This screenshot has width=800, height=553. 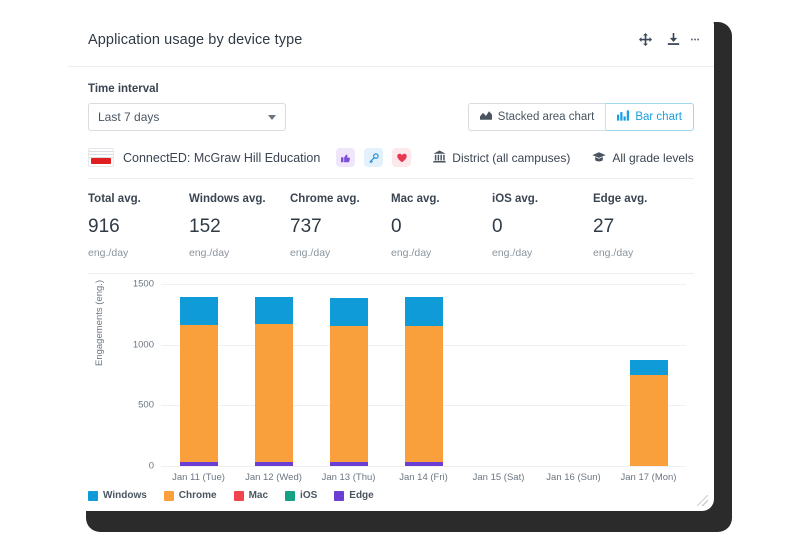 I want to click on bar-chart-icon, so click(x=623, y=117).